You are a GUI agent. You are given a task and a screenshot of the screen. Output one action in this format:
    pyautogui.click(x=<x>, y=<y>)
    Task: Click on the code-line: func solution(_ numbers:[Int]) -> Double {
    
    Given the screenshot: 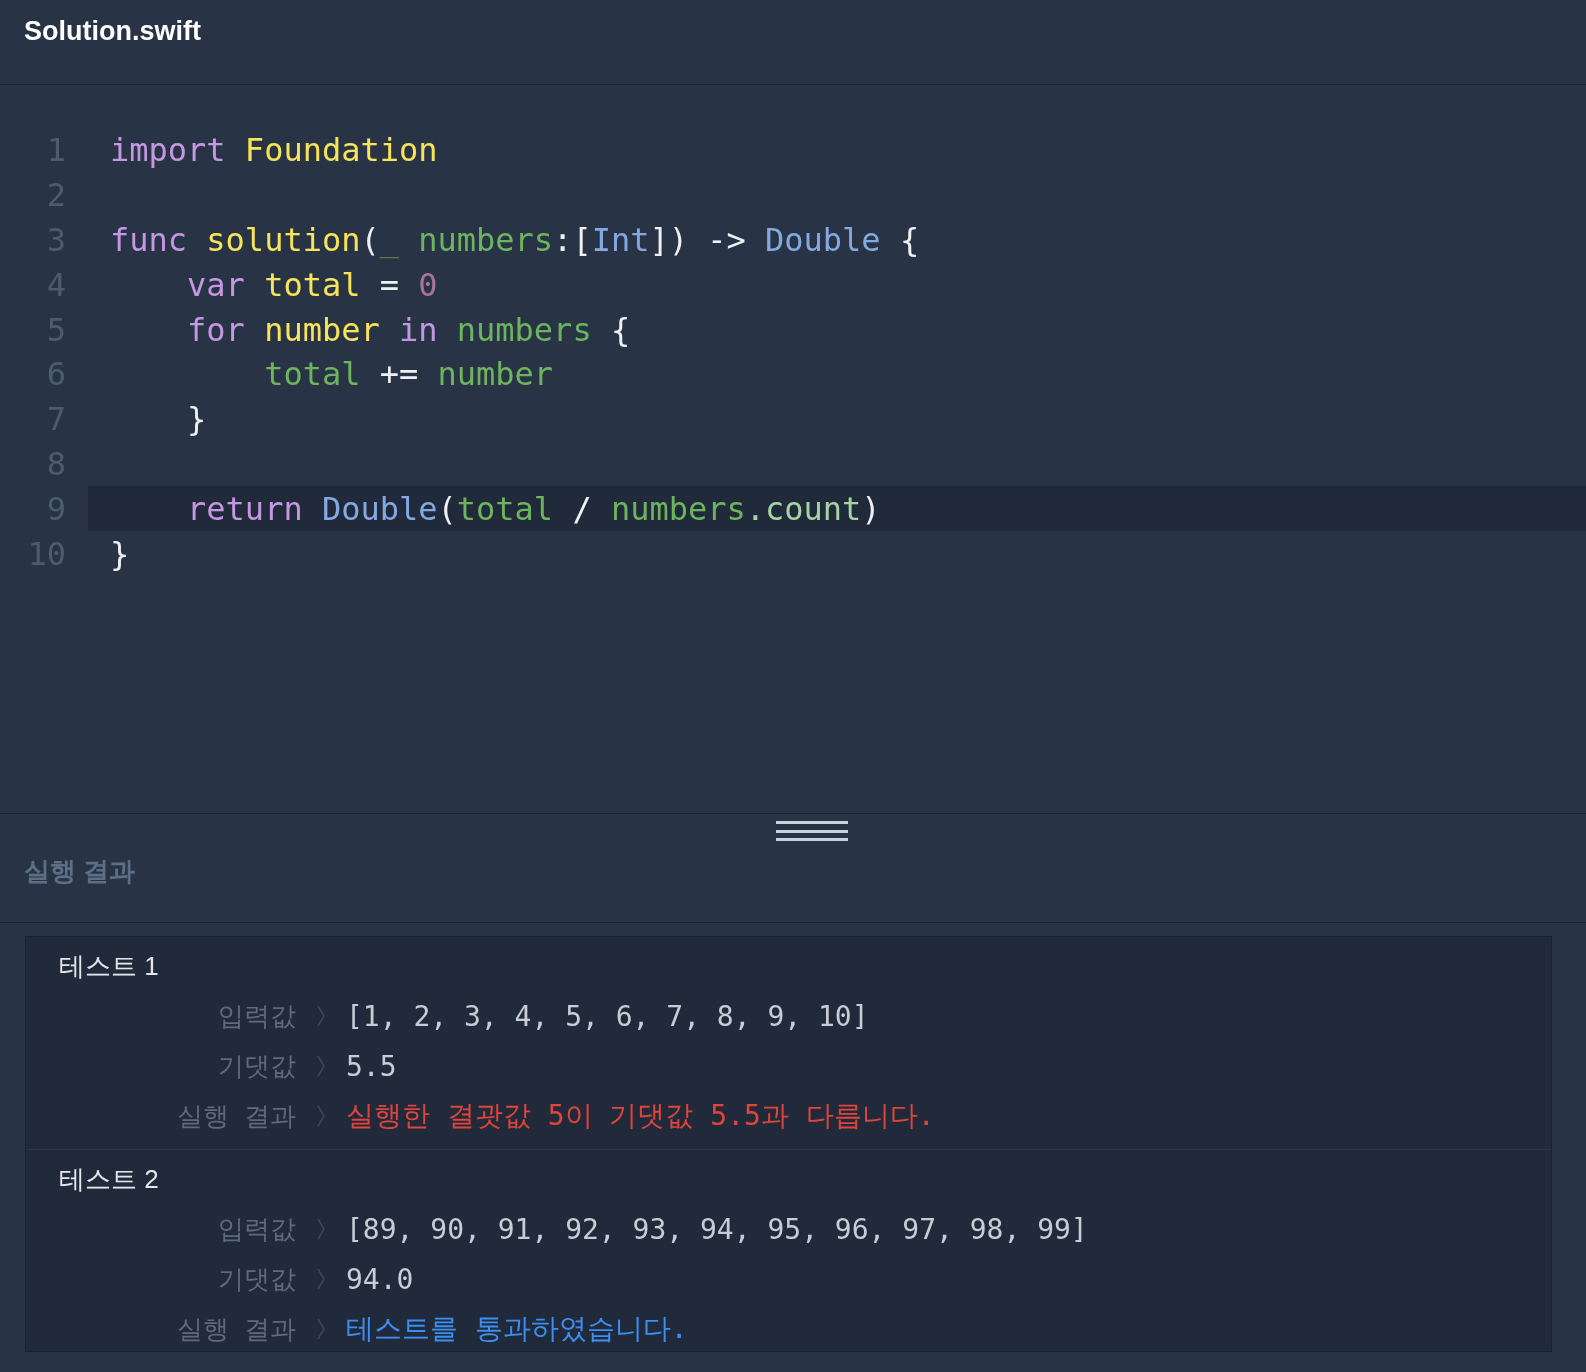 What is the action you would take?
    pyautogui.click(x=515, y=240)
    